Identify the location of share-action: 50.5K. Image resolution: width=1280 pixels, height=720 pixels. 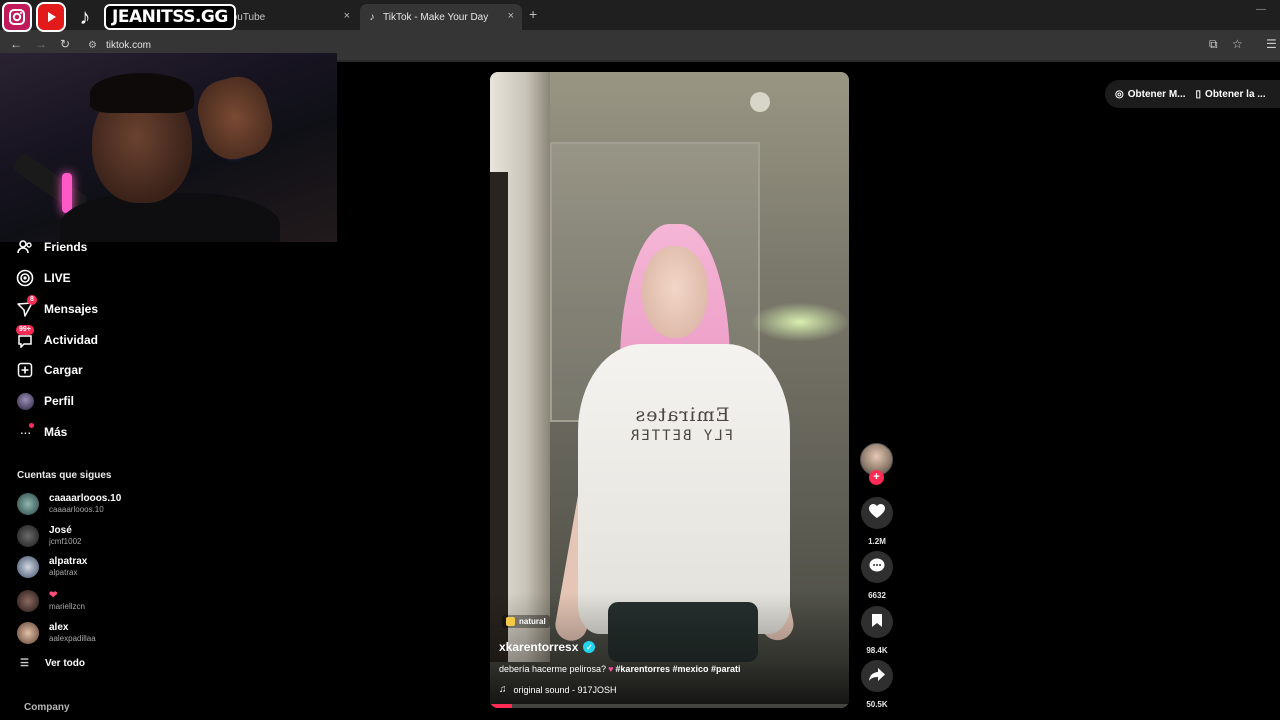
(877, 684).